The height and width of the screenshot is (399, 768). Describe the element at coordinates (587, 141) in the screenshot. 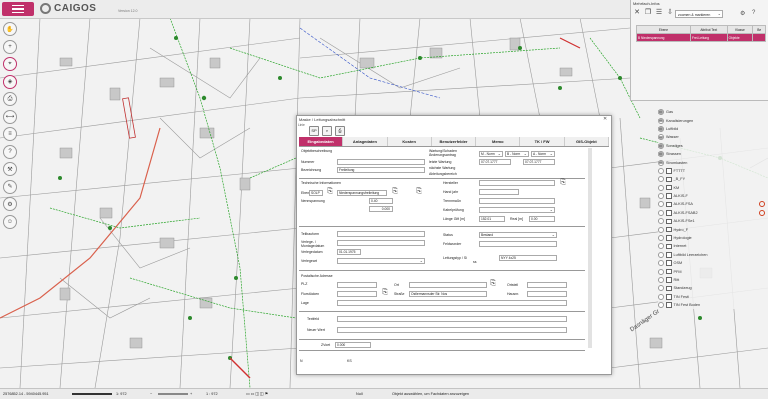

I see `tab-gis-objekt: GIS-Objekt` at that location.